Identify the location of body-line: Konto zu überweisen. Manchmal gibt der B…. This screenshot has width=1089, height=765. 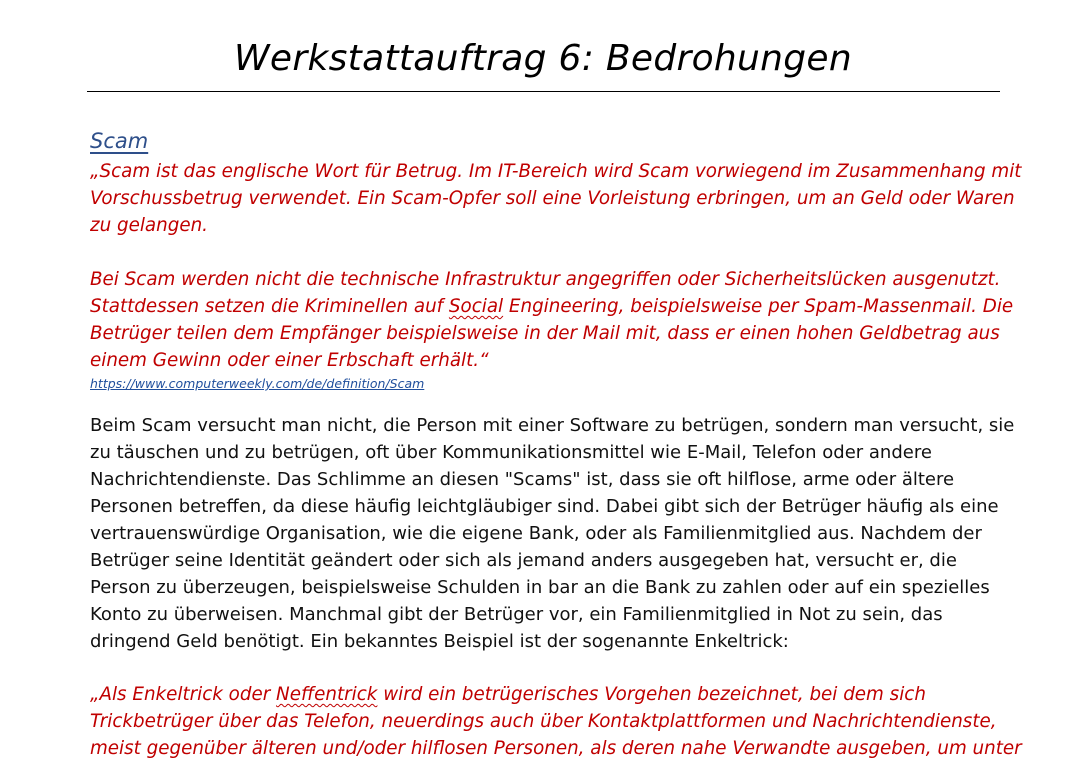
(516, 614).